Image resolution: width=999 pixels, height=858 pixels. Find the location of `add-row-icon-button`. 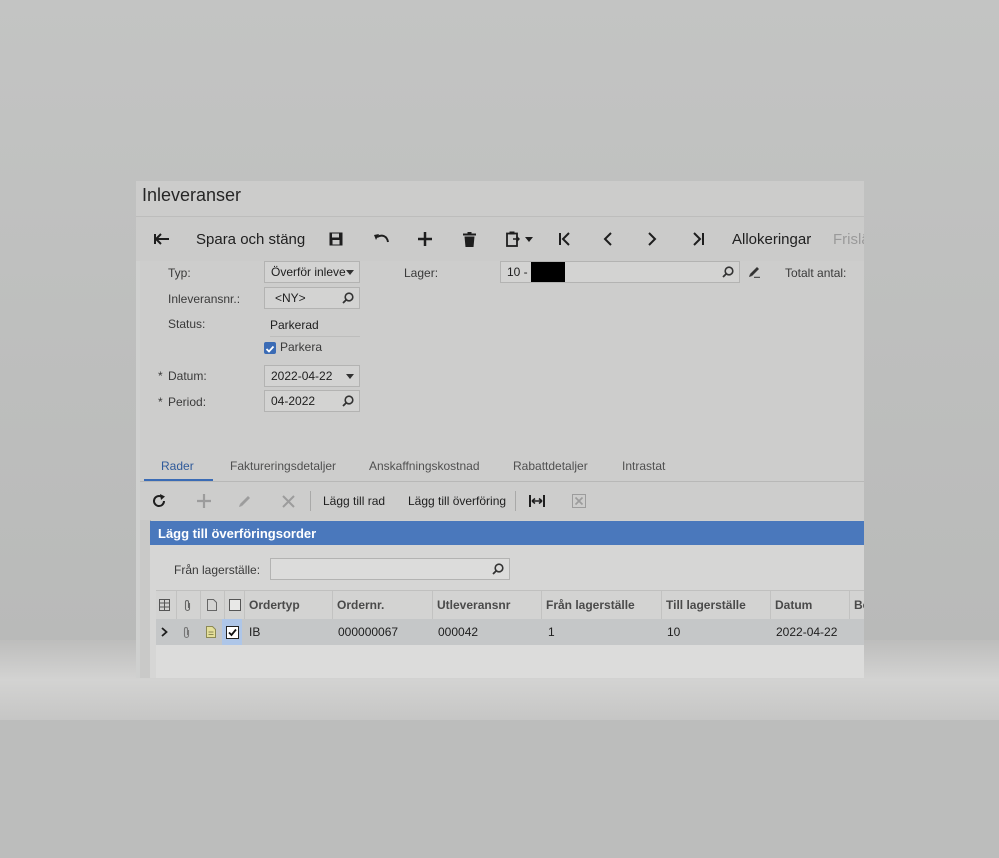

add-row-icon-button is located at coordinates (204, 501).